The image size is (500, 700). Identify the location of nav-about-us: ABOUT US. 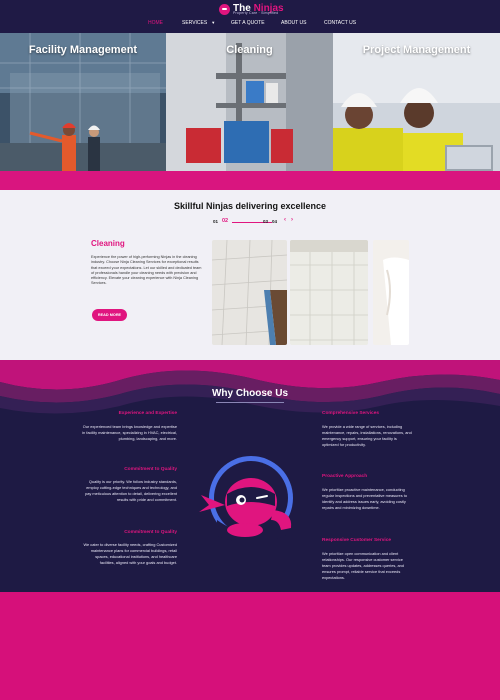
(293, 23).